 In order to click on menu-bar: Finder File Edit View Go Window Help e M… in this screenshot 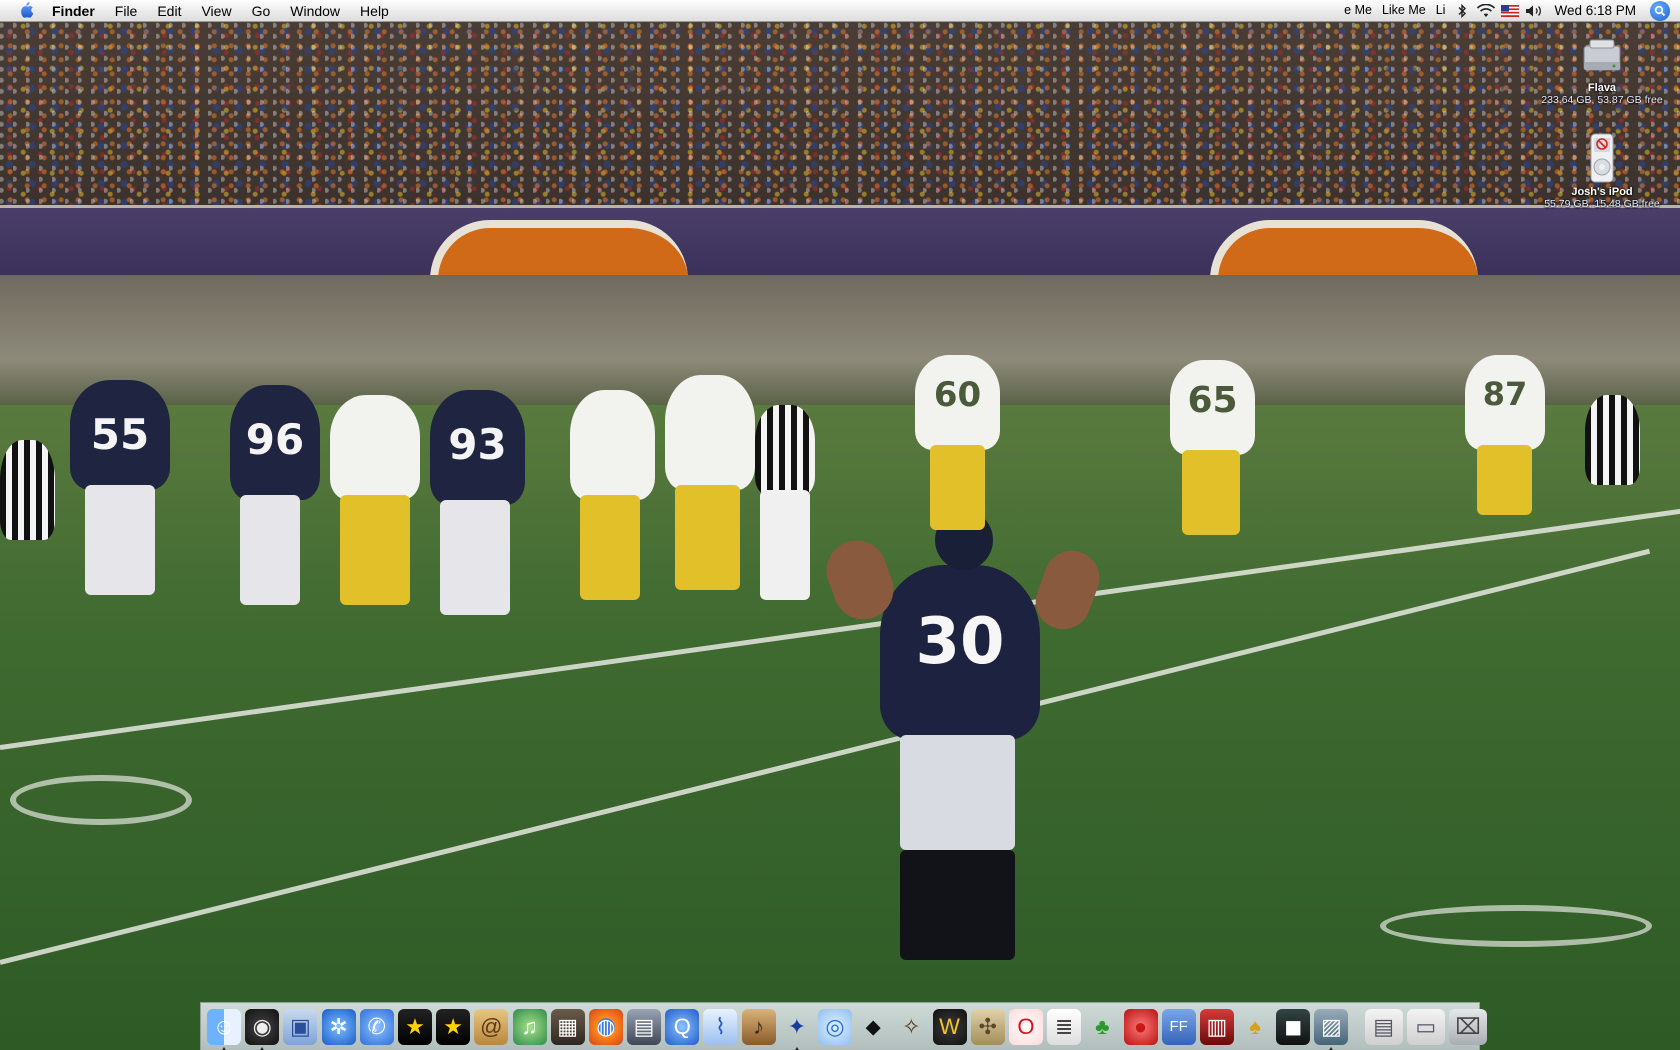, I will do `click(840, 11)`.